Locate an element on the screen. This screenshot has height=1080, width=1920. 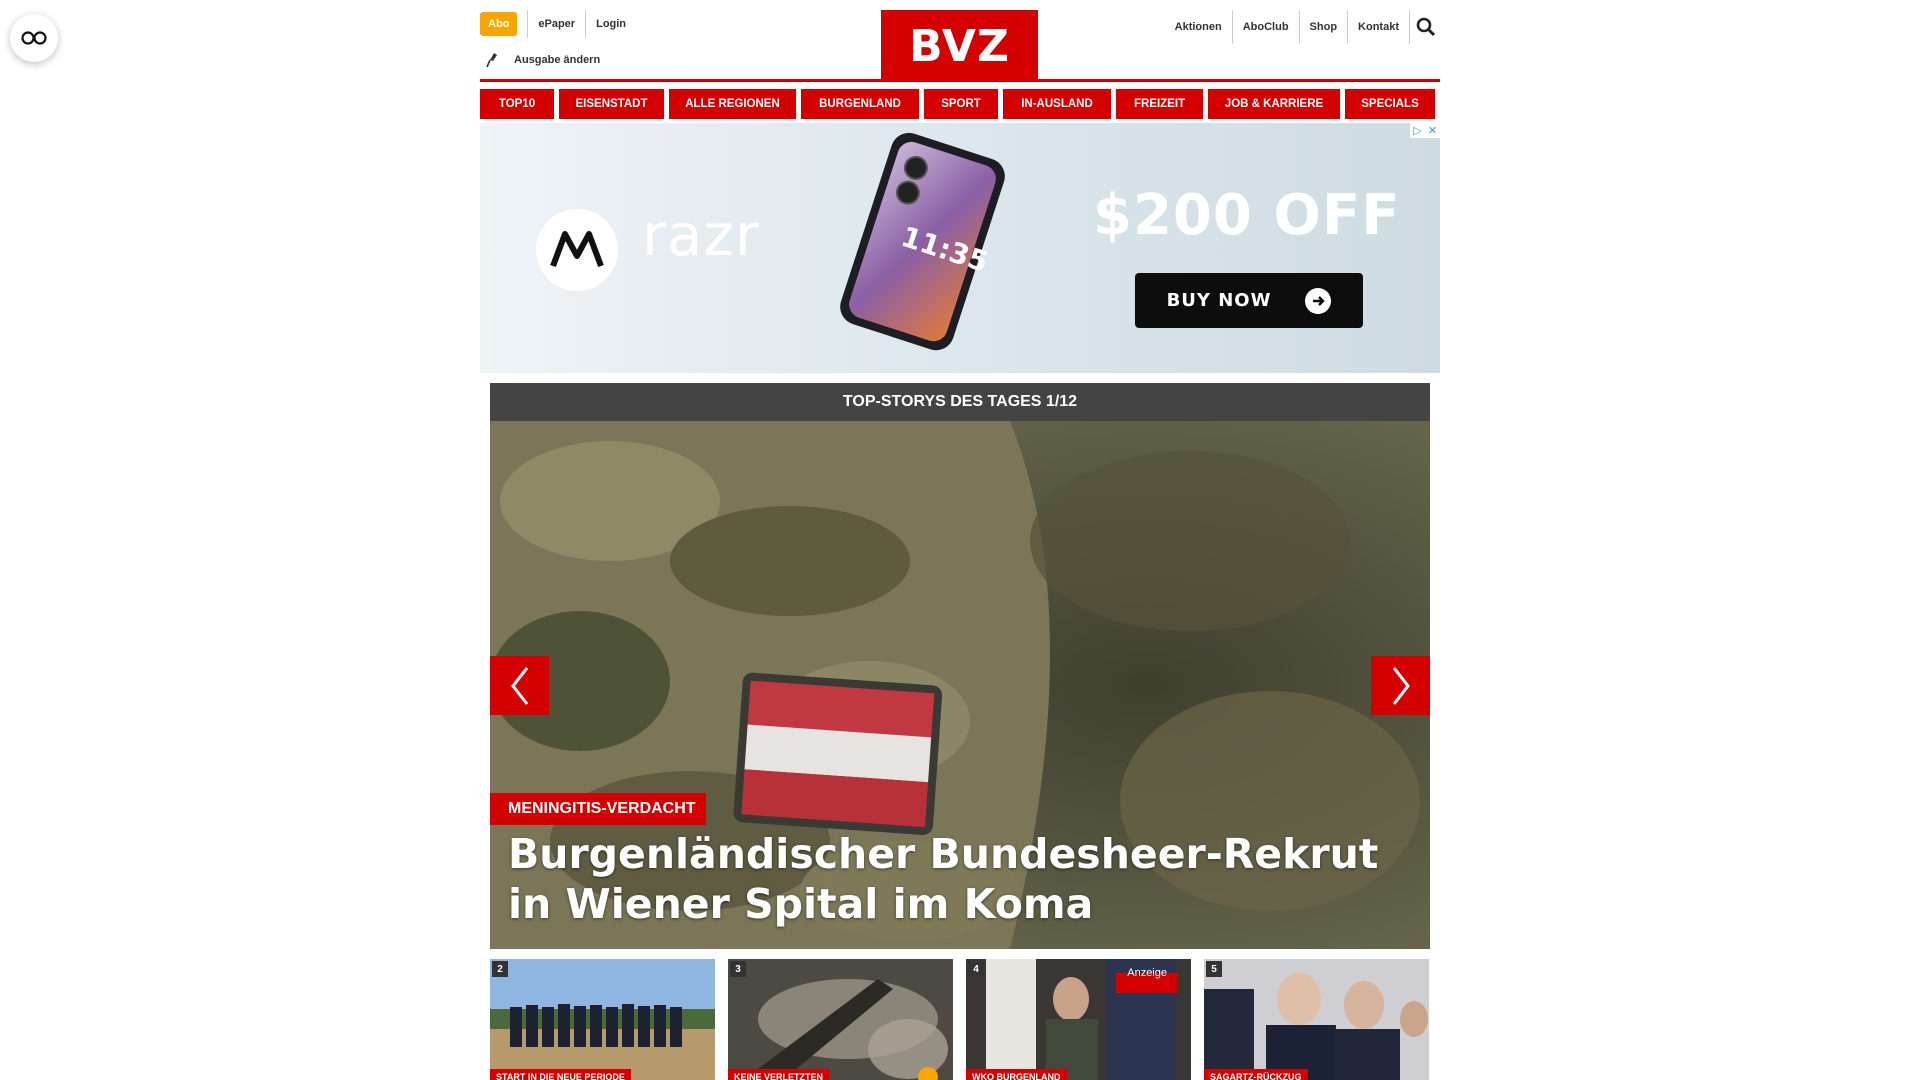
buy-now-label: BUY NOW is located at coordinates (1219, 300).